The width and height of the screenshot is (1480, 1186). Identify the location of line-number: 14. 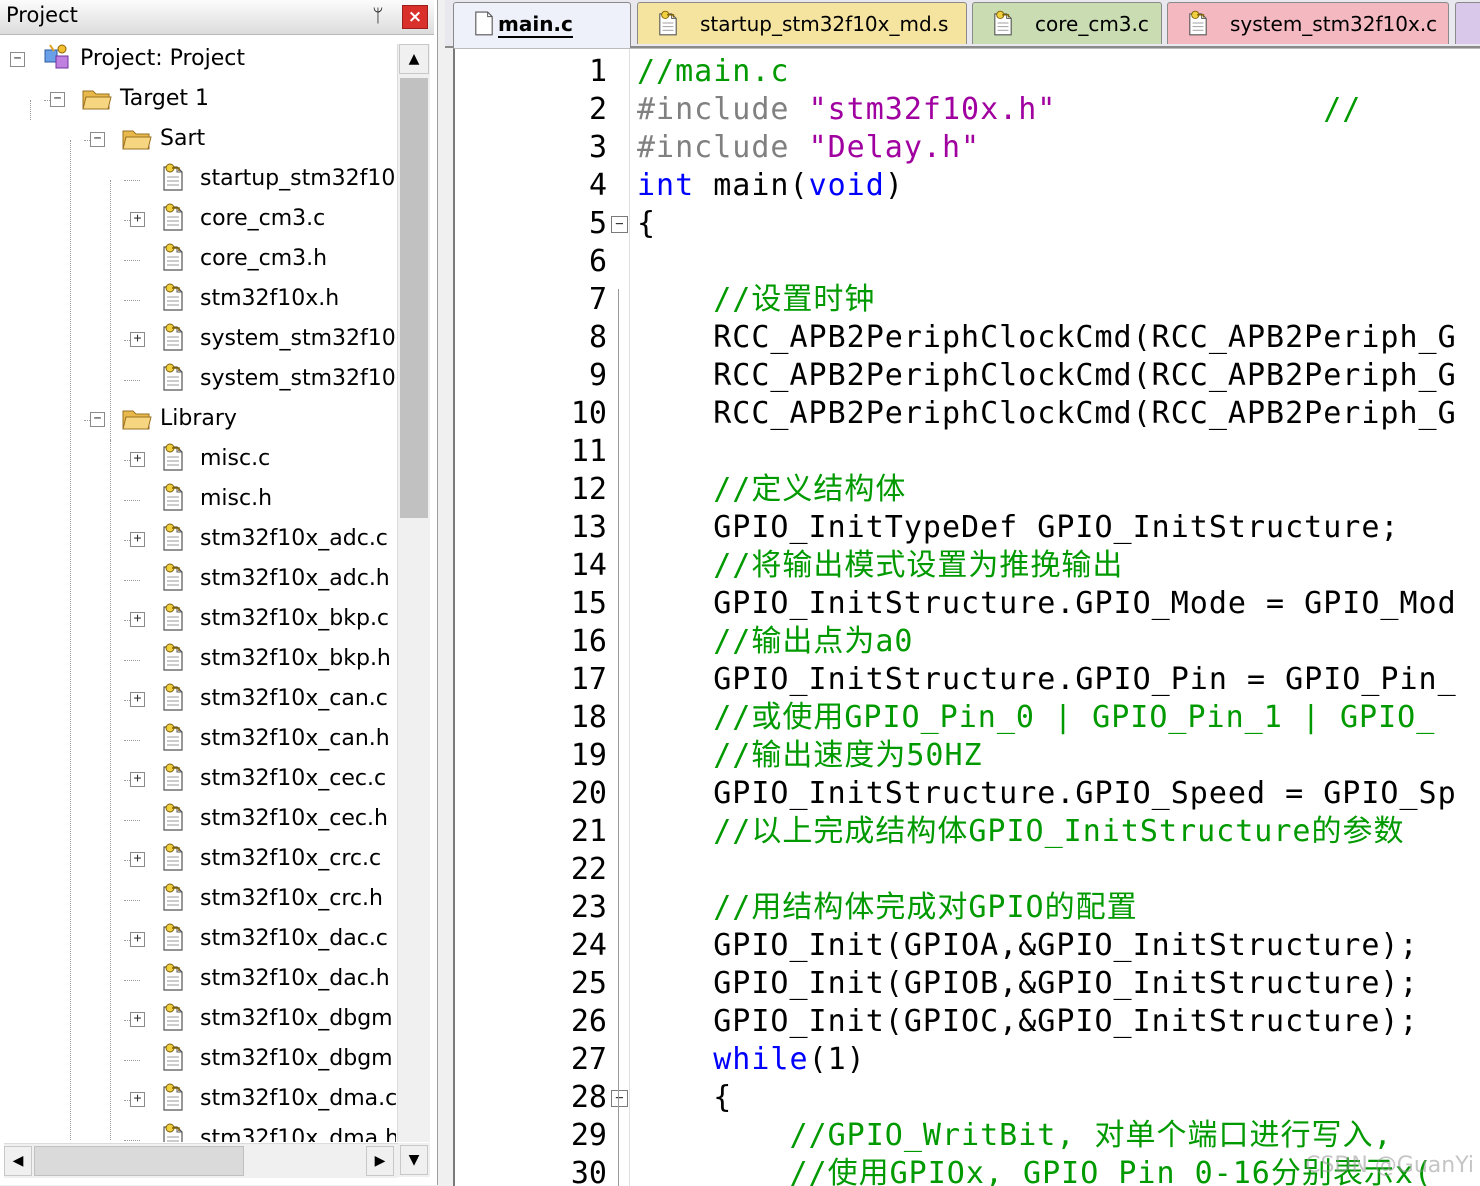
(588, 565).